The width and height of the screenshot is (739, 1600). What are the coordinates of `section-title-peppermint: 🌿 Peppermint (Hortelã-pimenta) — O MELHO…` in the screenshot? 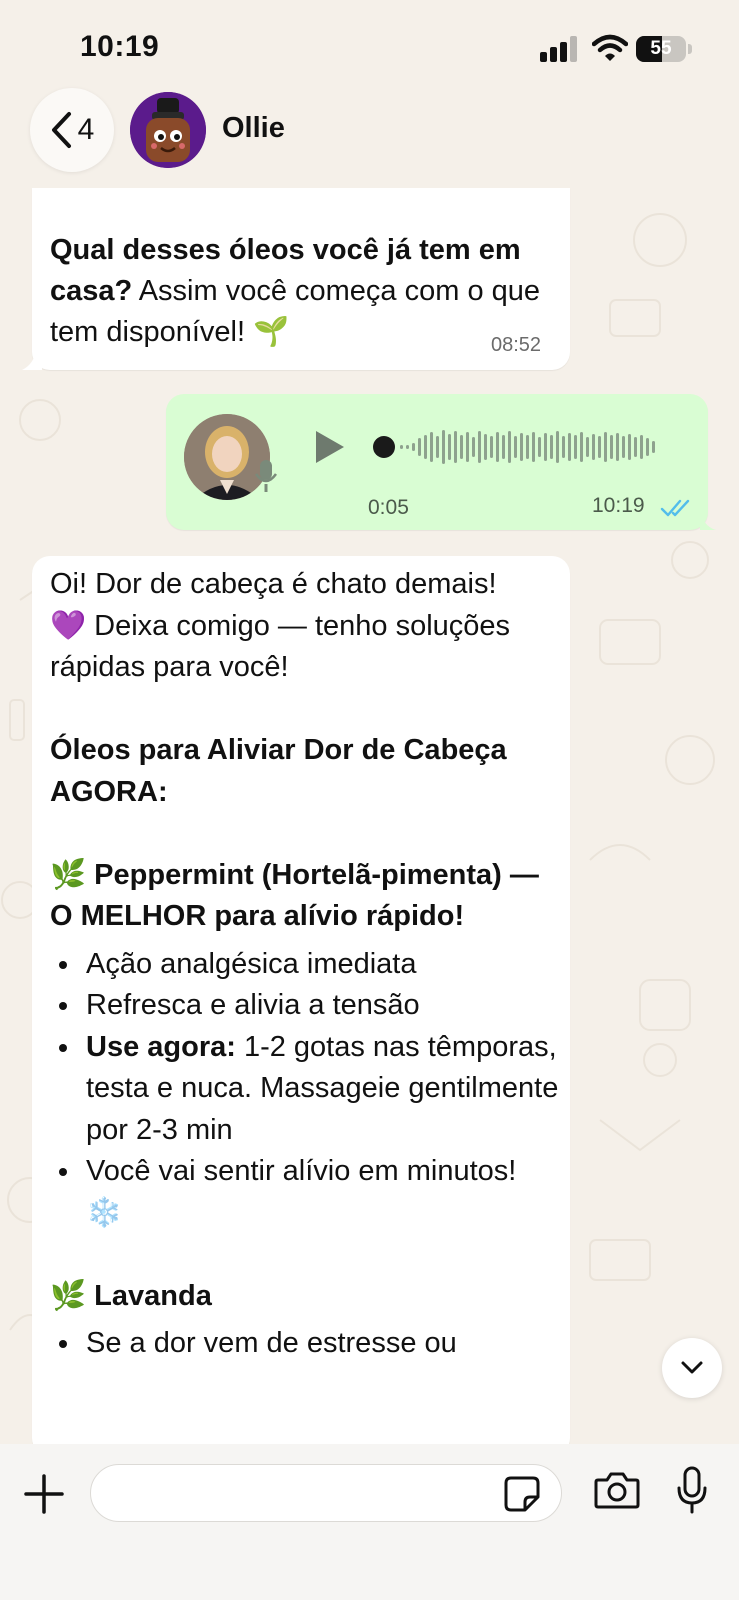 It's located at (294, 895).